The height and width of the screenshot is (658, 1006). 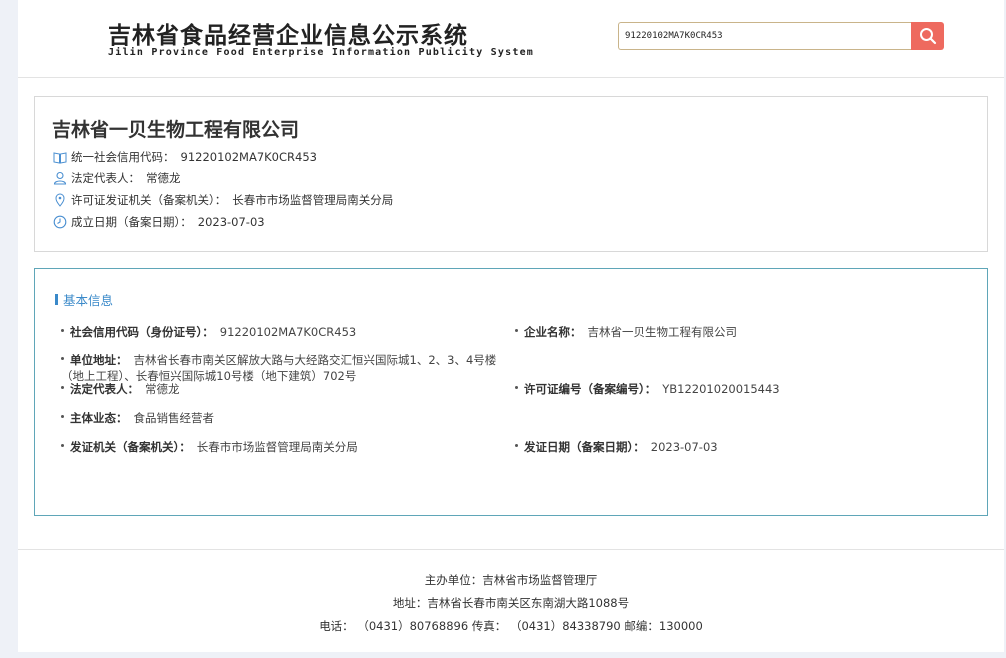 What do you see at coordinates (277, 447) in the screenshot?
I see `field-issuer-value: 长春市市场监督管理局南关分局` at bounding box center [277, 447].